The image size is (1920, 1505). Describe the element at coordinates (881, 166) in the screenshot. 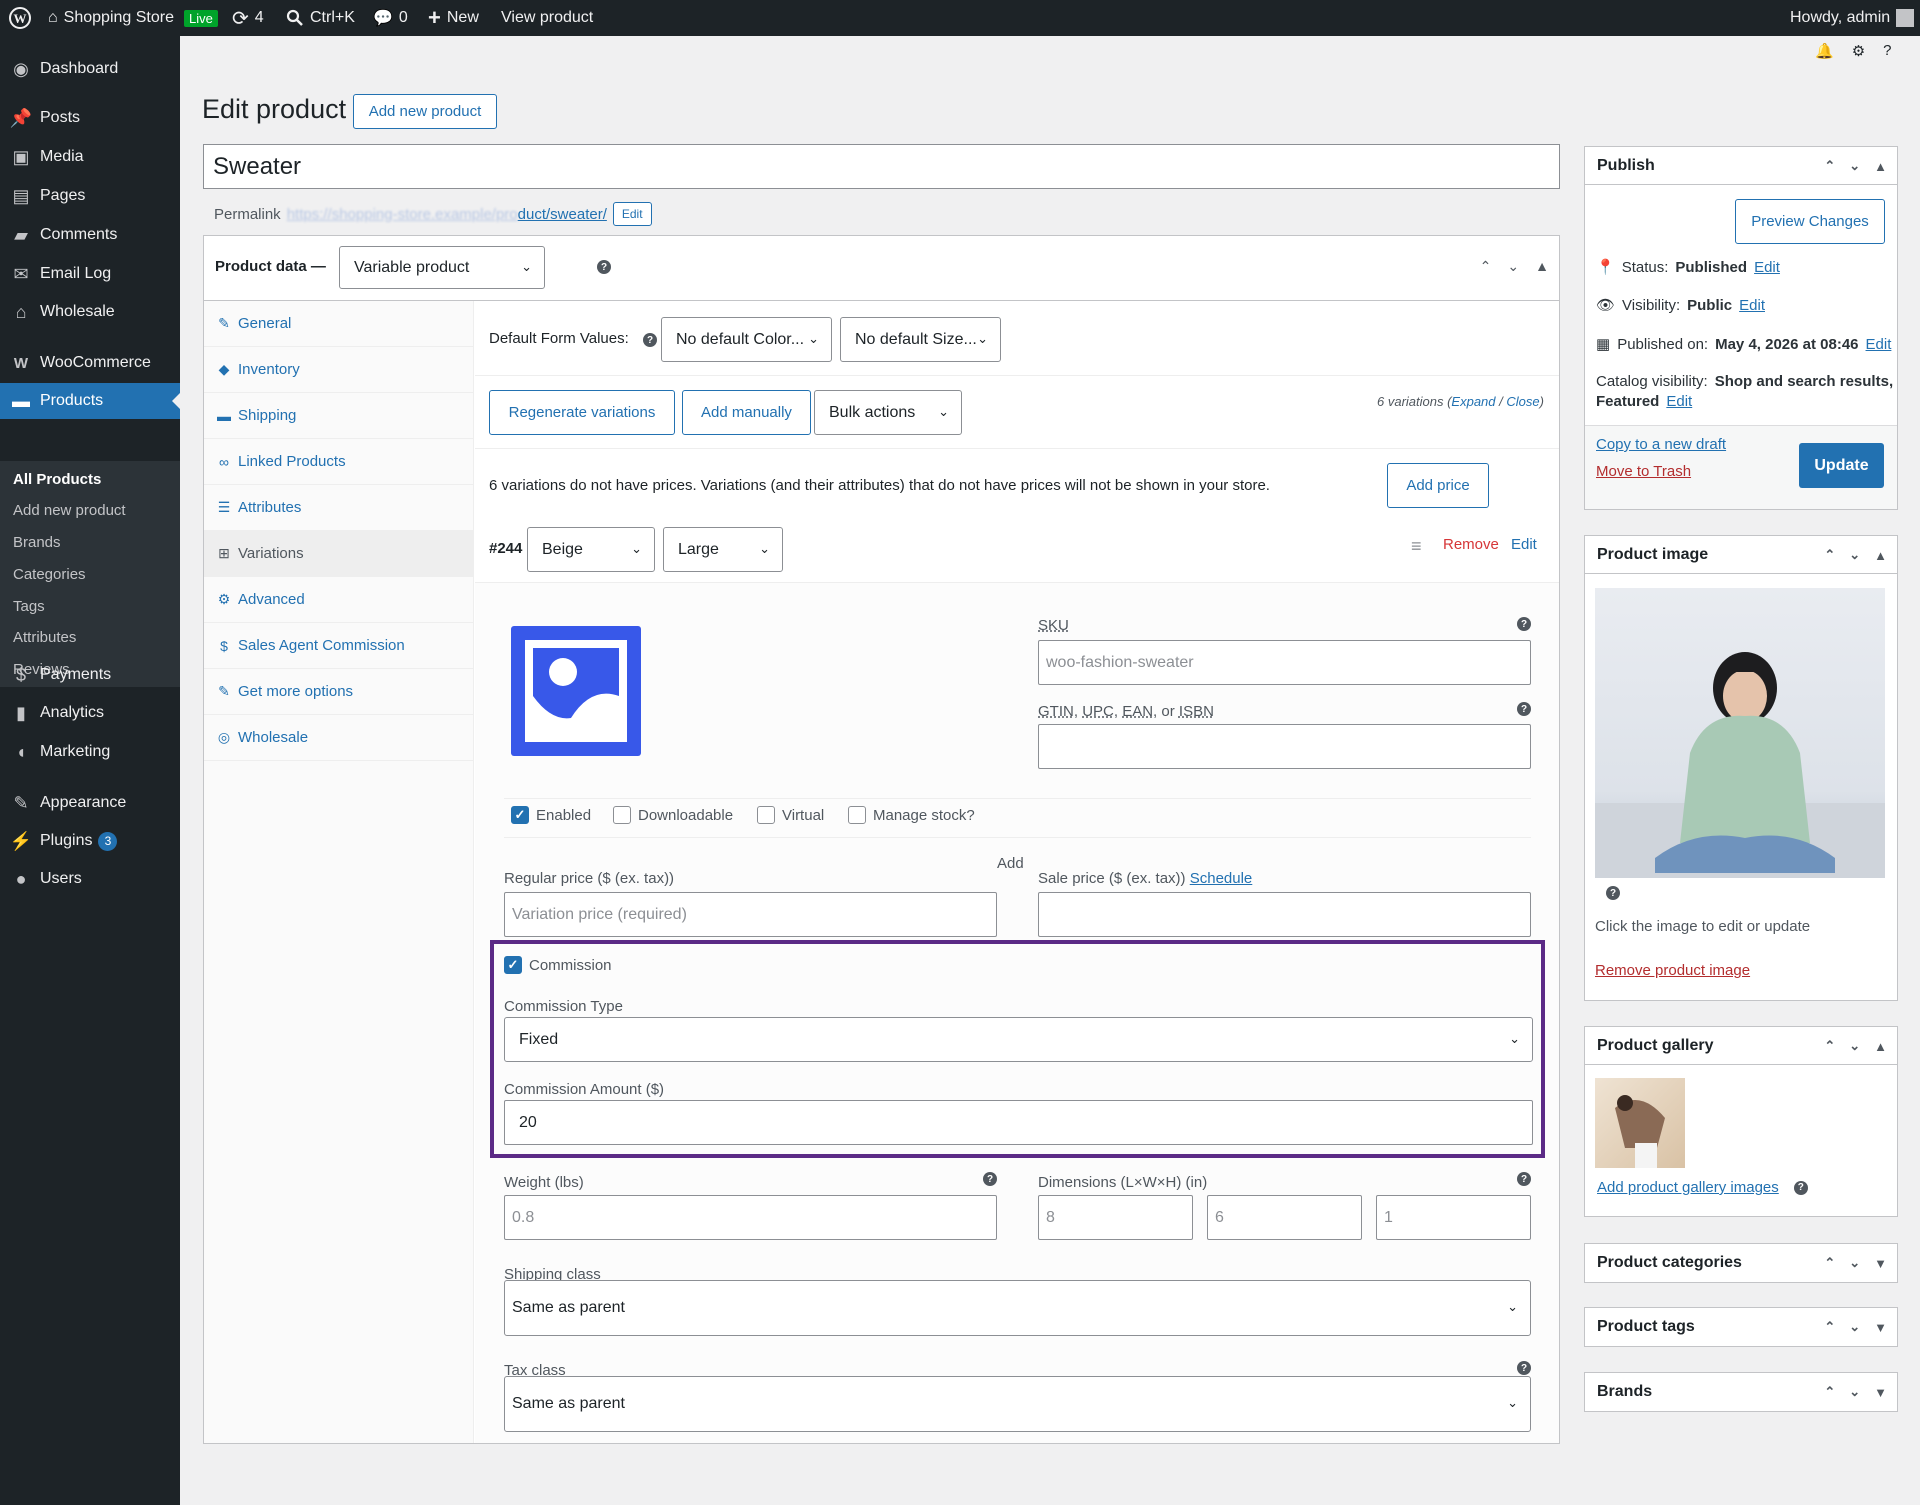

I see `product-title-input: Sweater` at that location.